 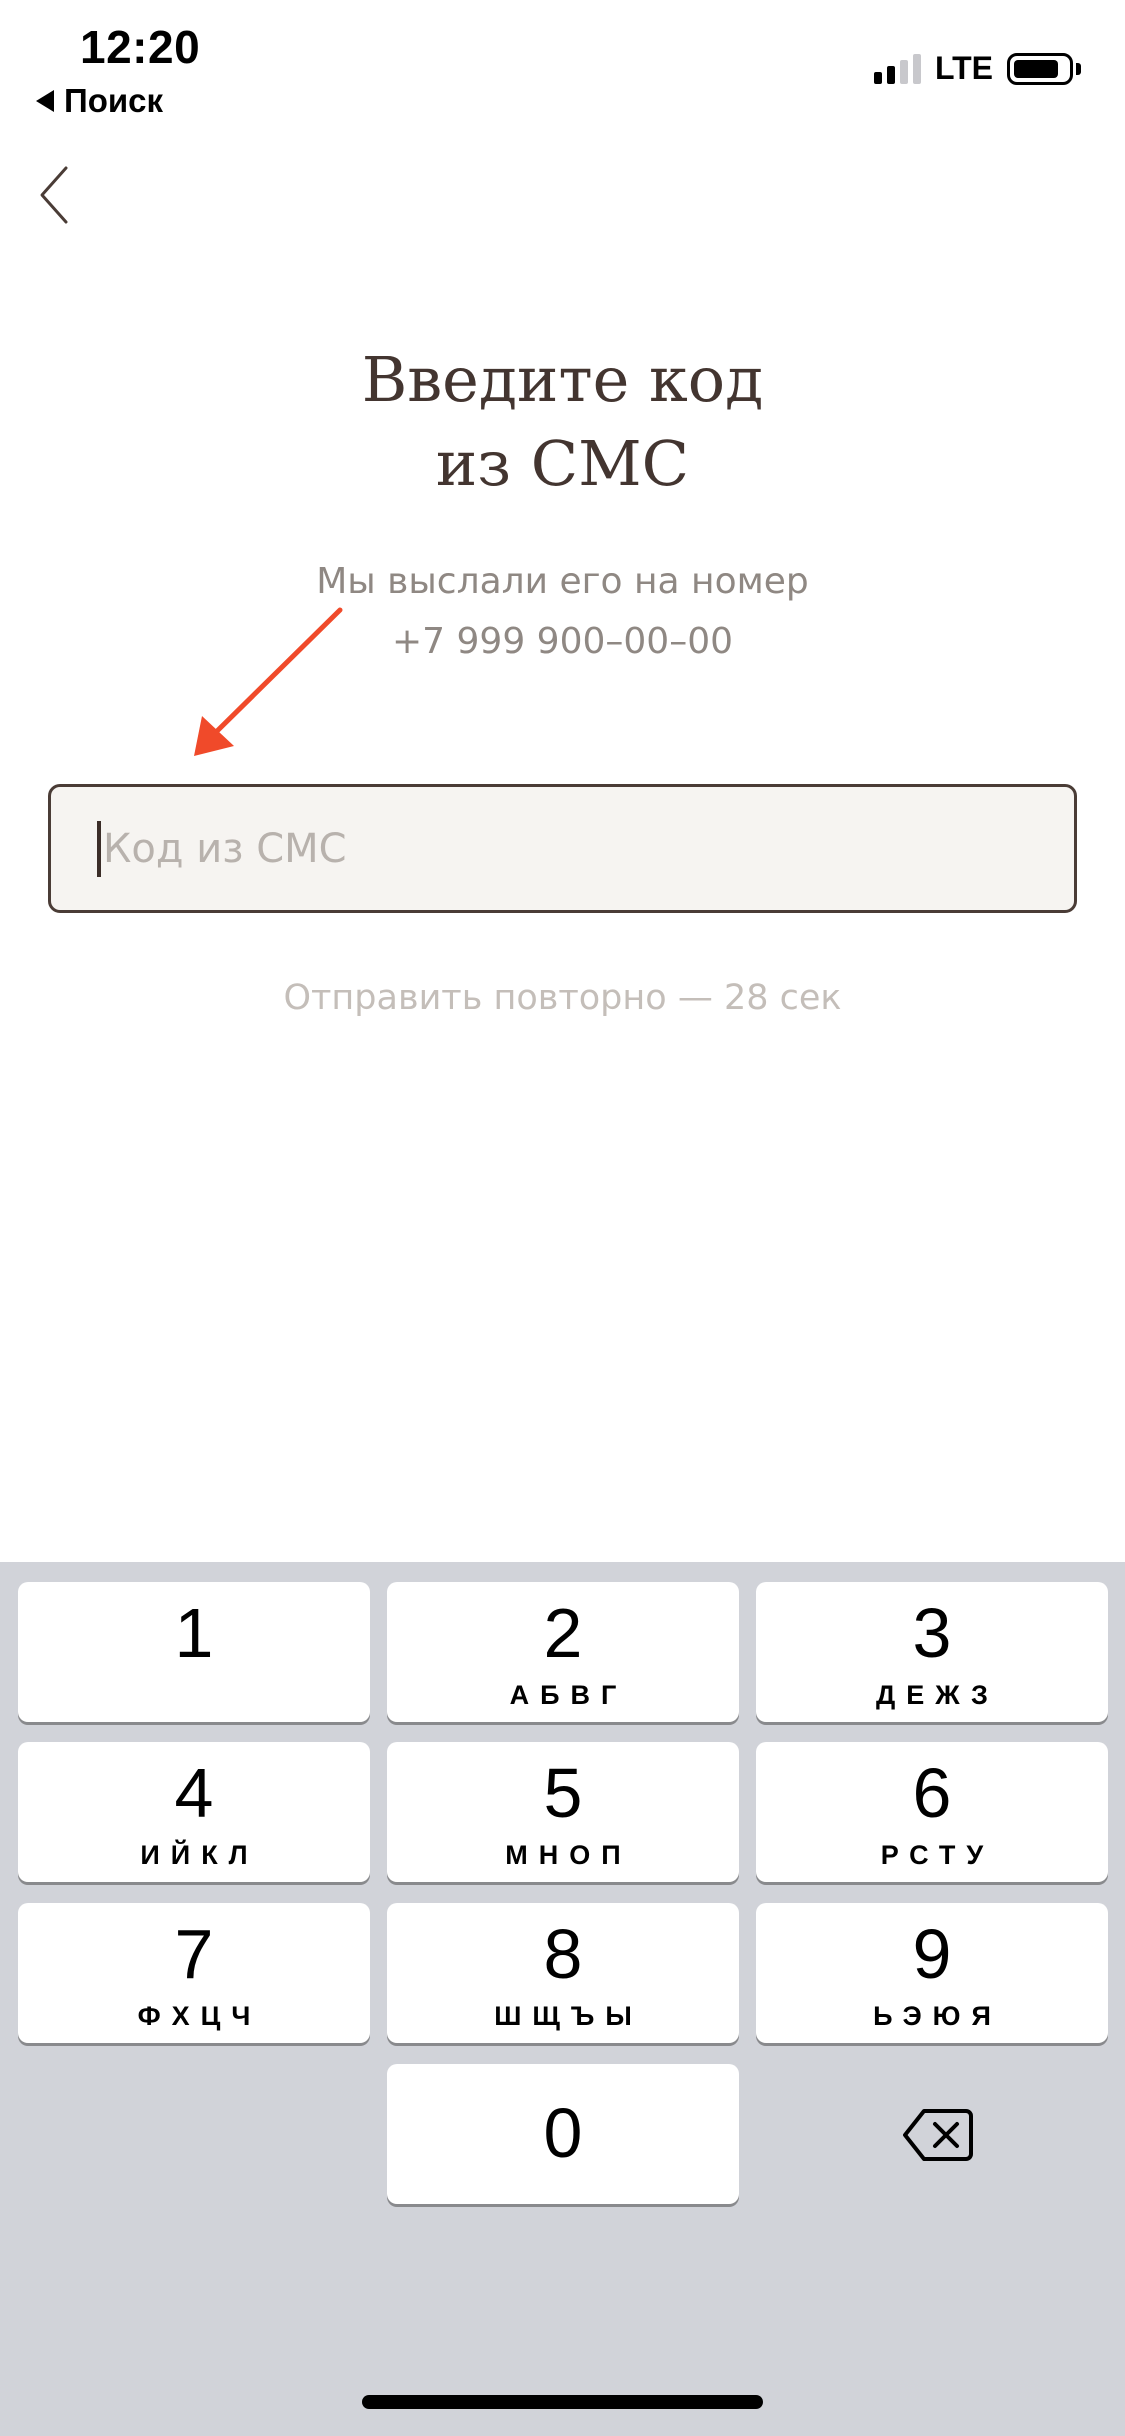 I want to click on key-letters: ЬЭЮЯ, so click(x=937, y=2016).